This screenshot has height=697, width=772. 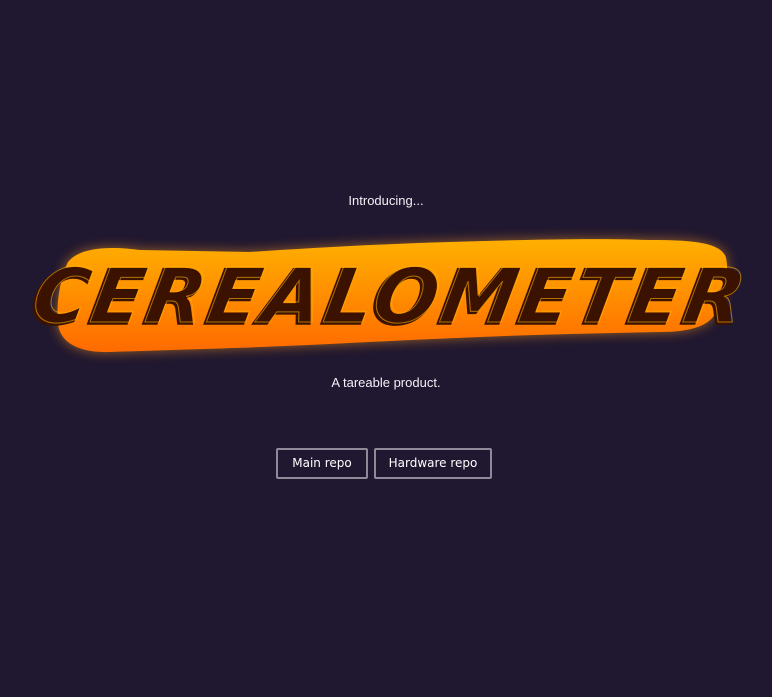 What do you see at coordinates (433, 463) in the screenshot?
I see `hardware-repo-button: Hardware repo` at bounding box center [433, 463].